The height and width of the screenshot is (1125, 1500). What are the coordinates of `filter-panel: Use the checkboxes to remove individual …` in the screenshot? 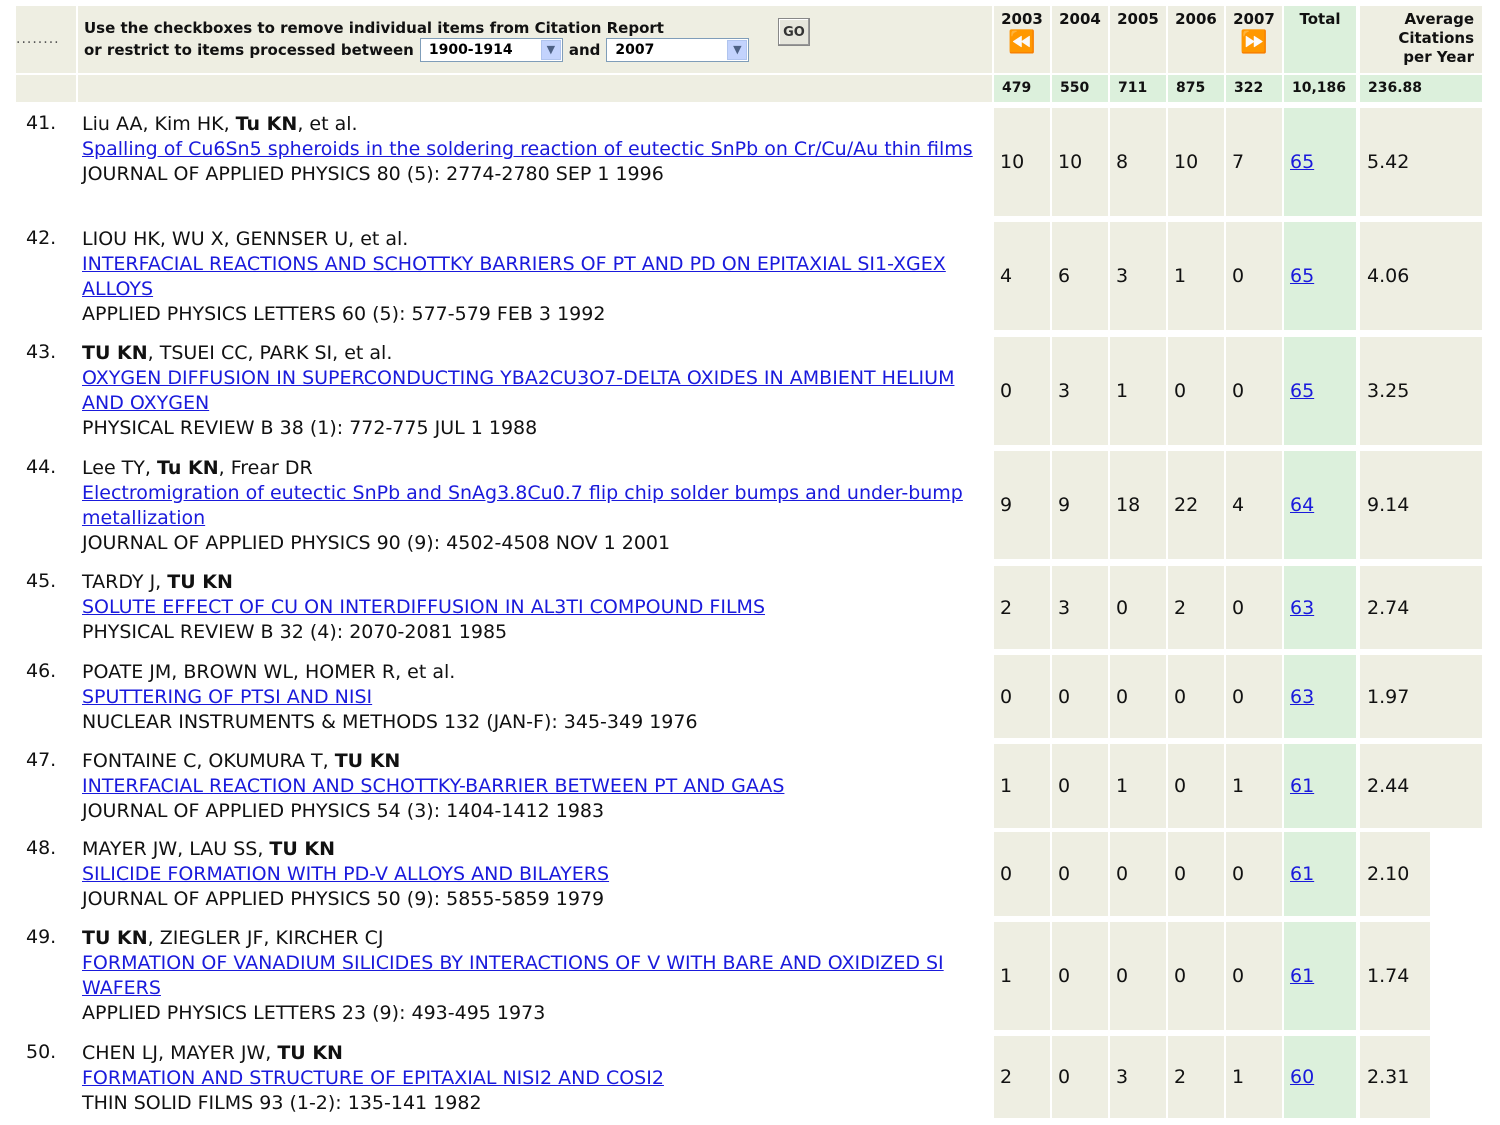 It's located at (535, 39).